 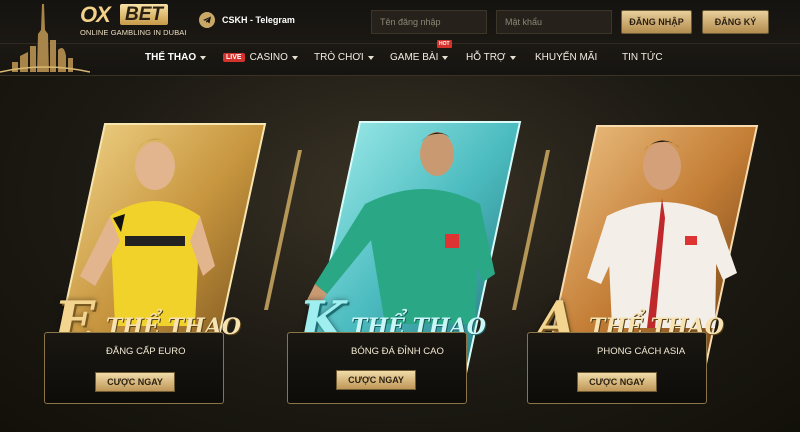 I want to click on password-input, so click(x=554, y=22).